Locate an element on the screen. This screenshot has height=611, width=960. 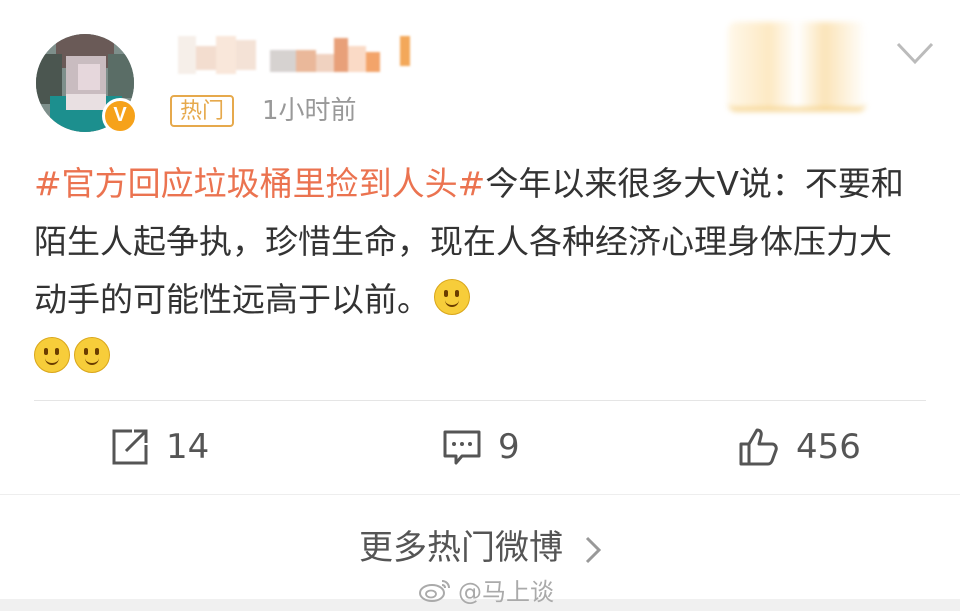
watermark-text: @马上谈 is located at coordinates (506, 592).